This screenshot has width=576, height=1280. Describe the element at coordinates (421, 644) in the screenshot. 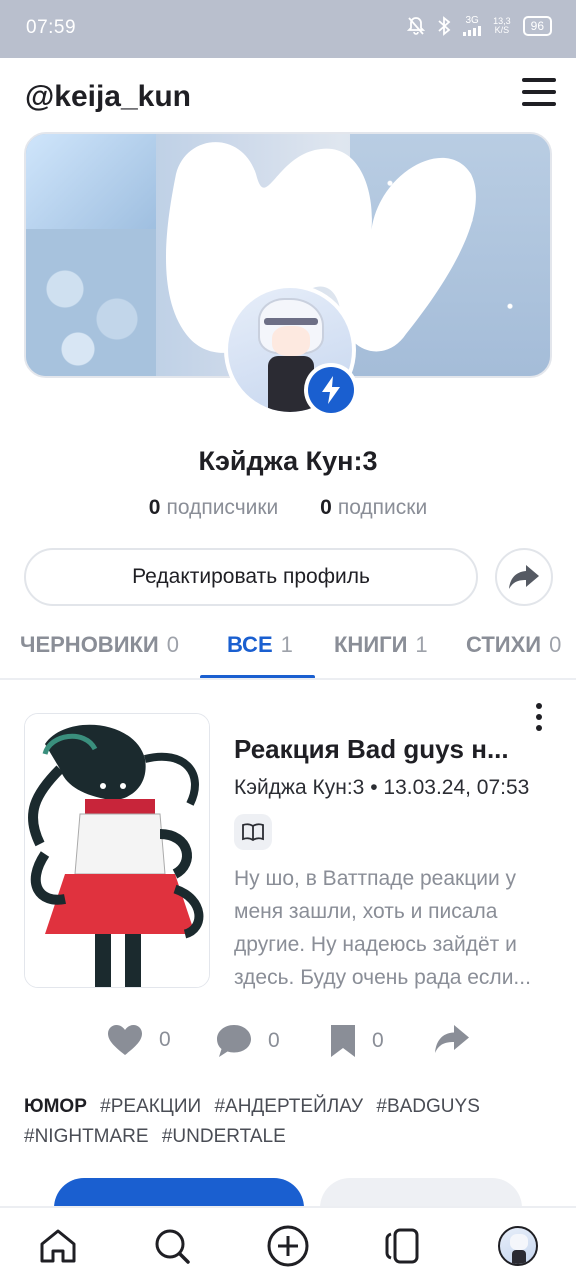

I see `tab-books-count: 1` at that location.